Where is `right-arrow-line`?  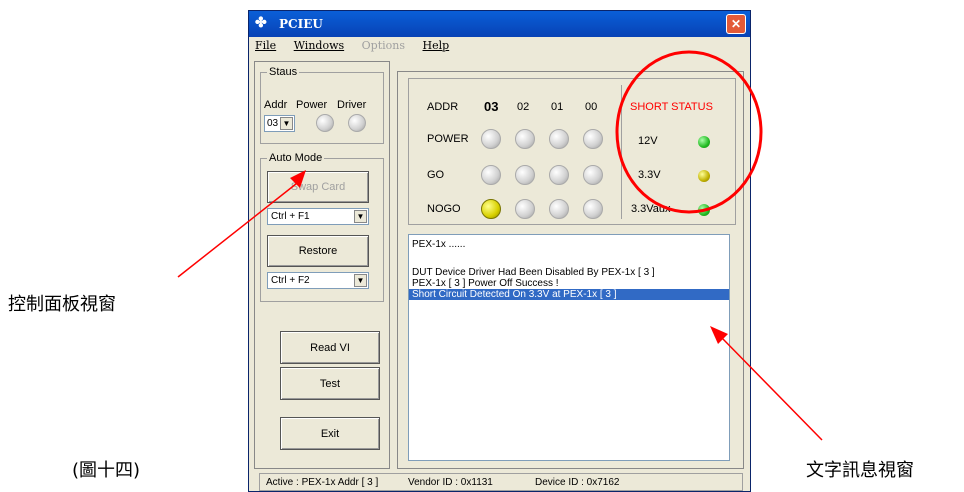
right-arrow-line is located at coordinates (772, 389).